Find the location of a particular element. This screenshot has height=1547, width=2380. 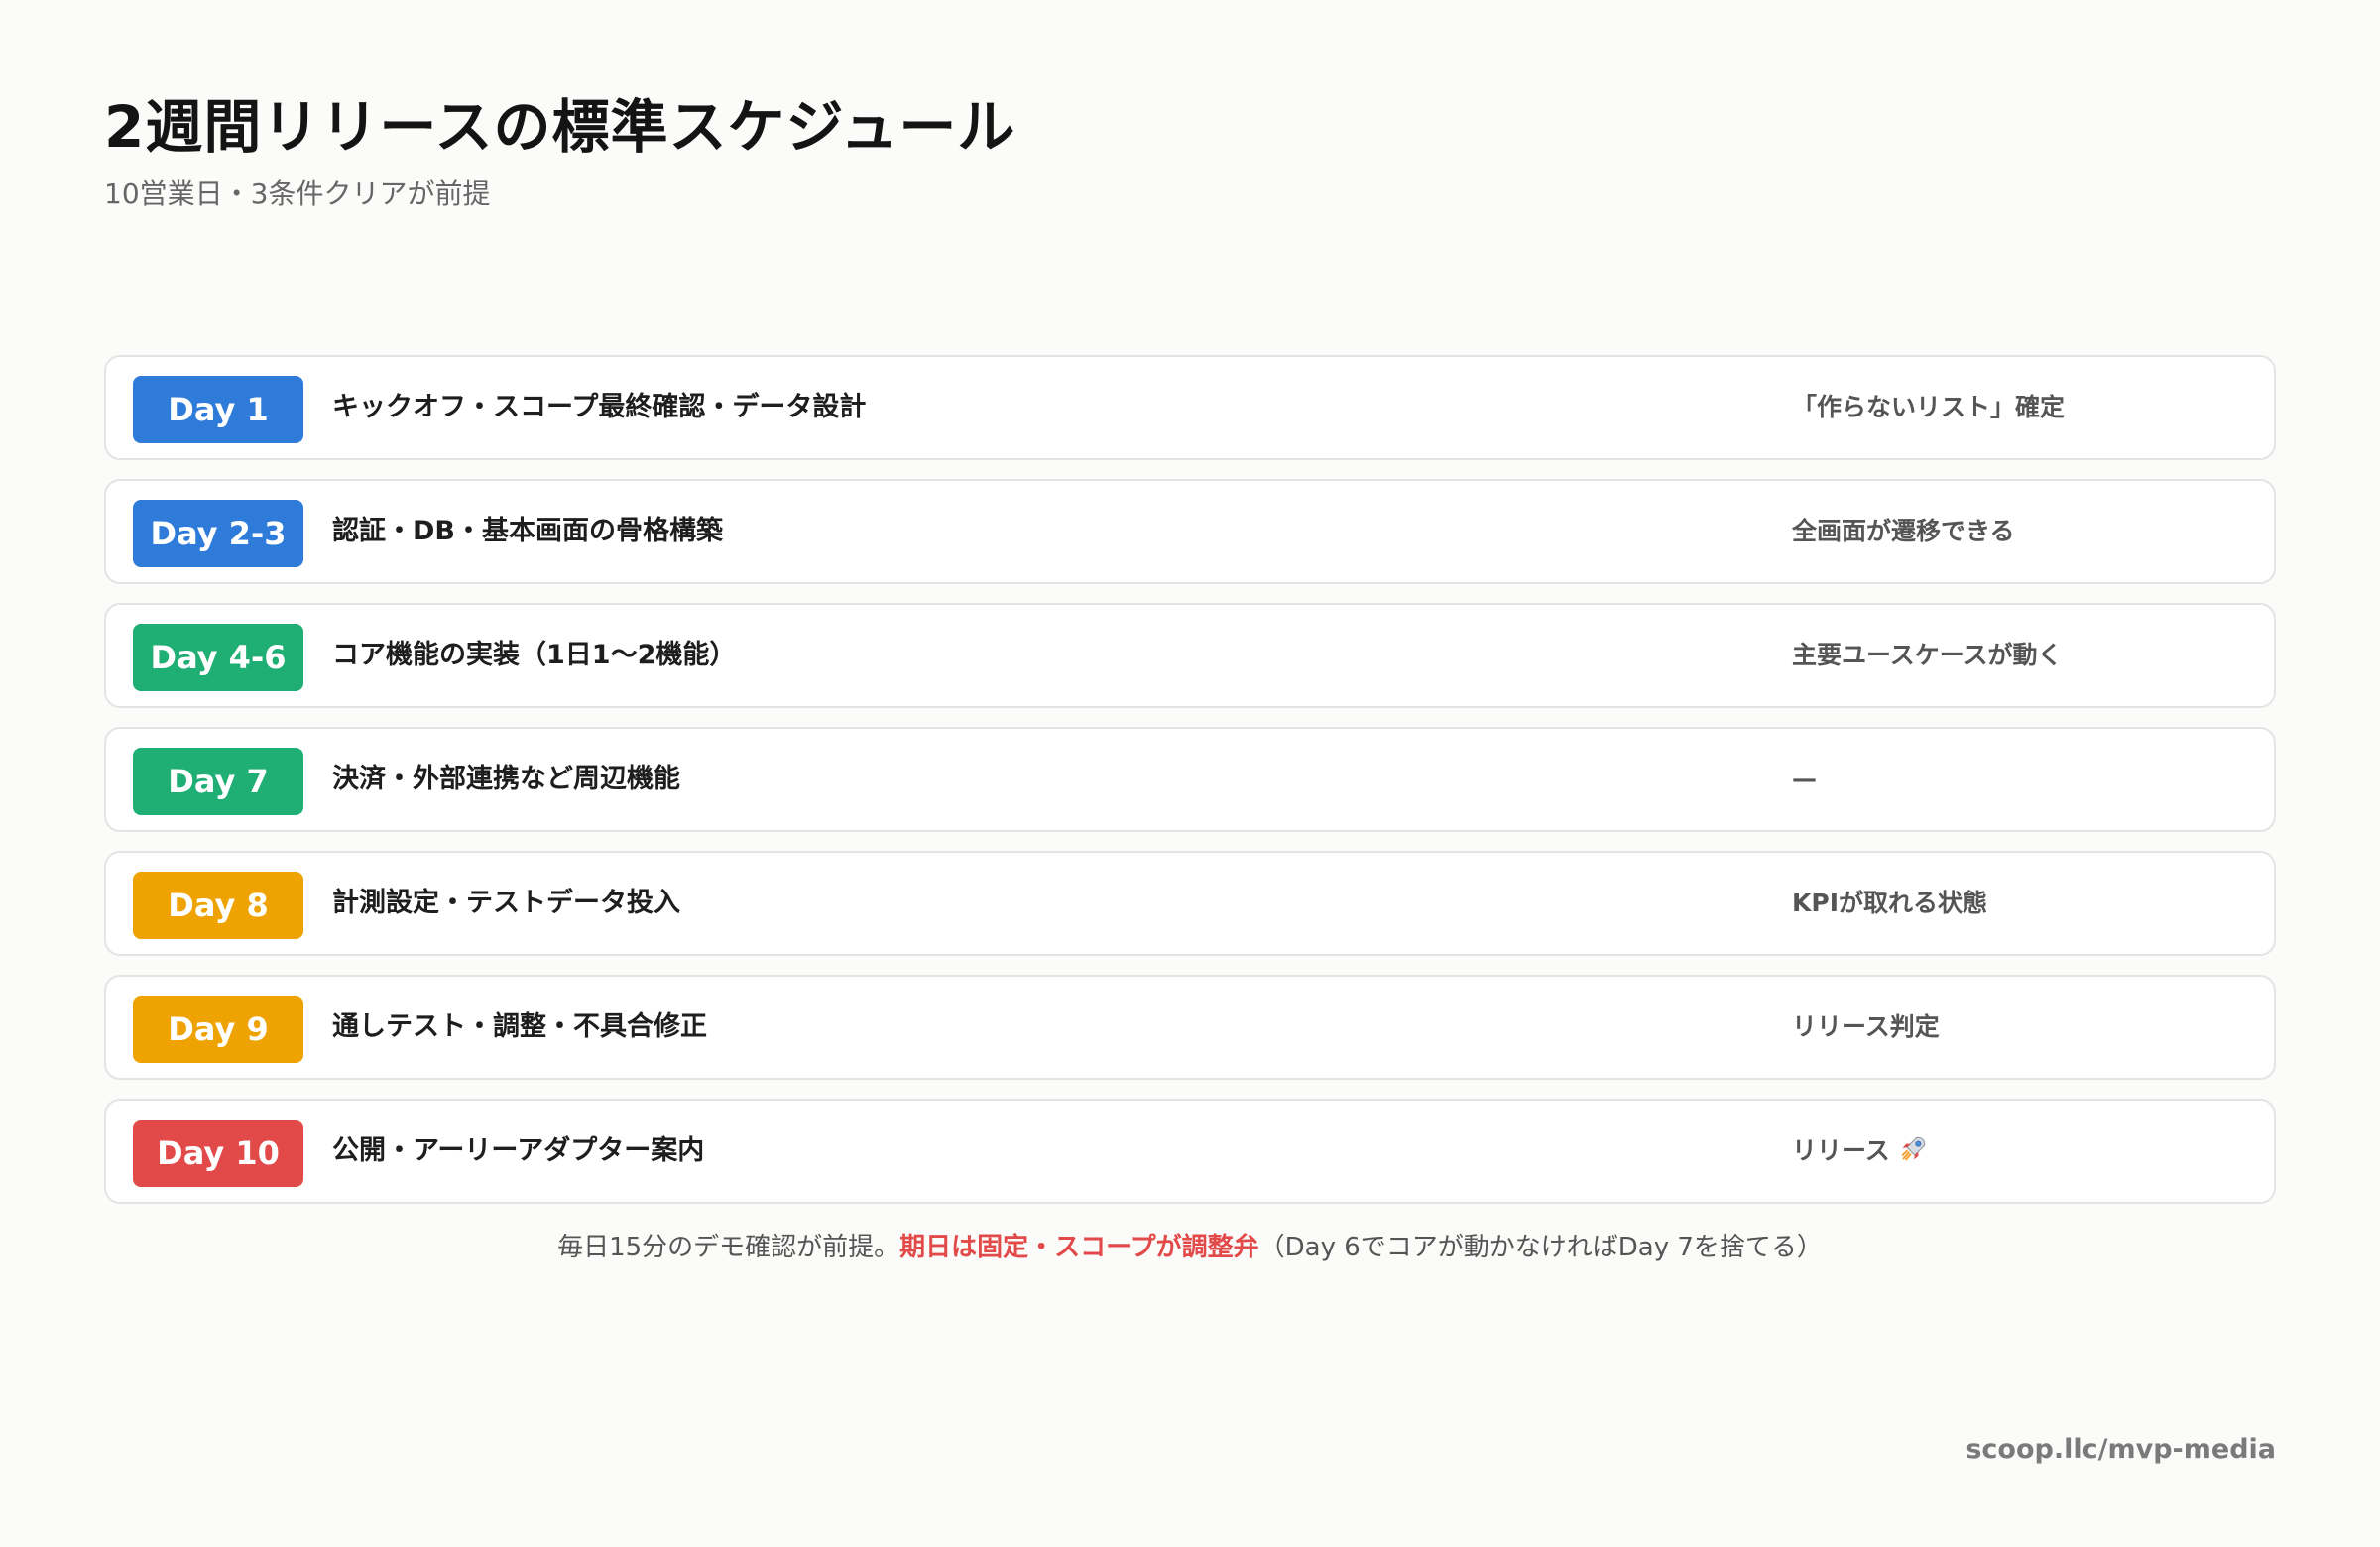

milestone-text: 全画面が遷移できる is located at coordinates (1903, 531).